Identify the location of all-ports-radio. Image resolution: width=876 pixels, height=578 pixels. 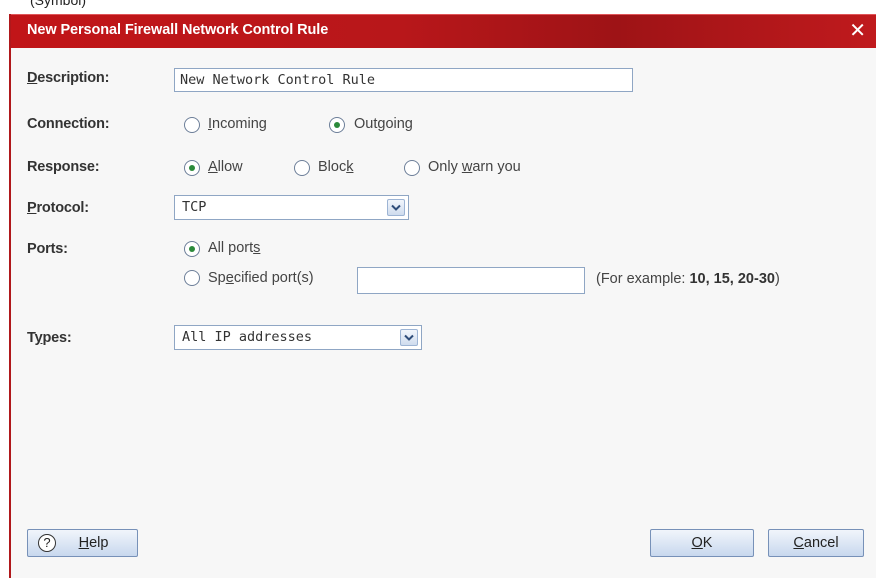
(192, 249).